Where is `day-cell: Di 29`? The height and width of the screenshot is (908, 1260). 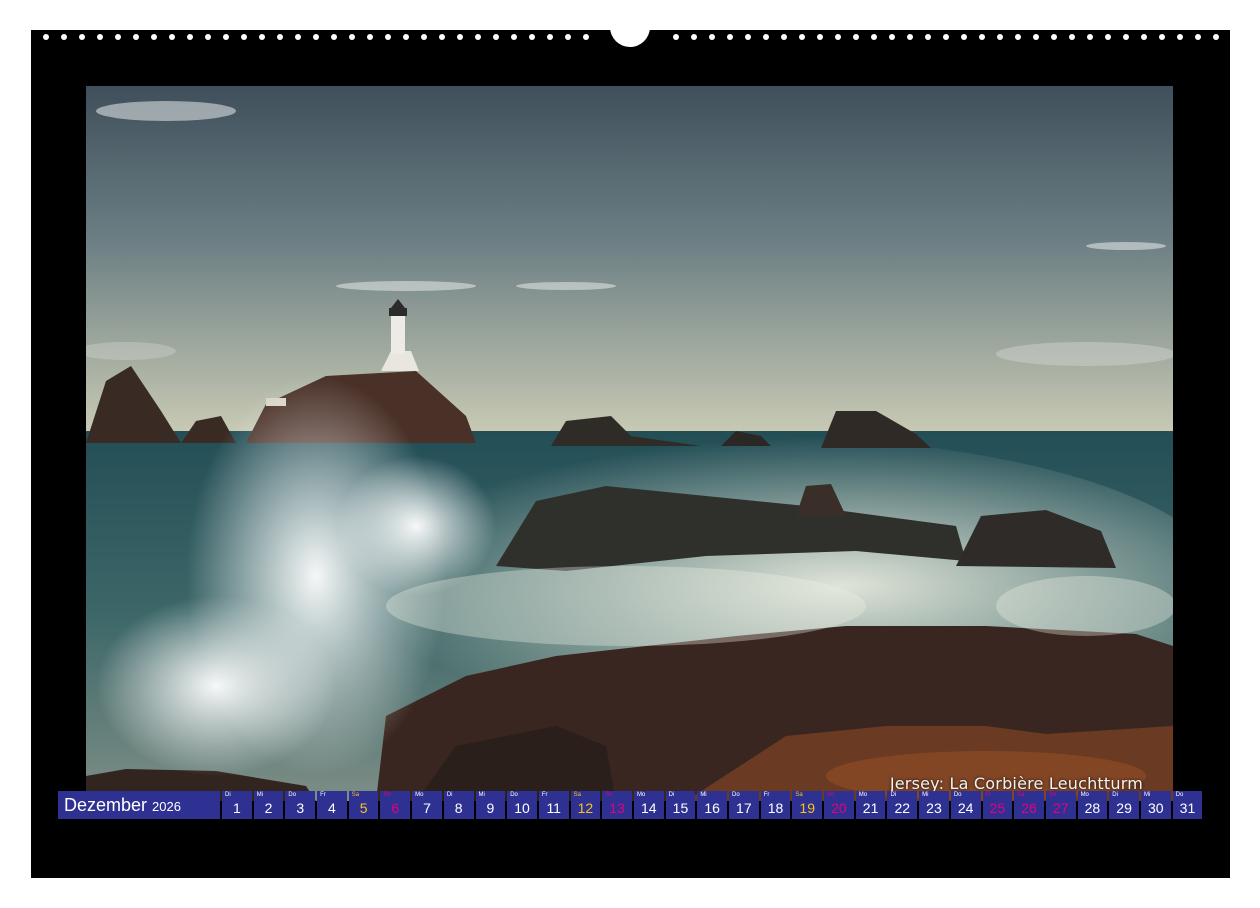 day-cell: Di 29 is located at coordinates (1124, 805).